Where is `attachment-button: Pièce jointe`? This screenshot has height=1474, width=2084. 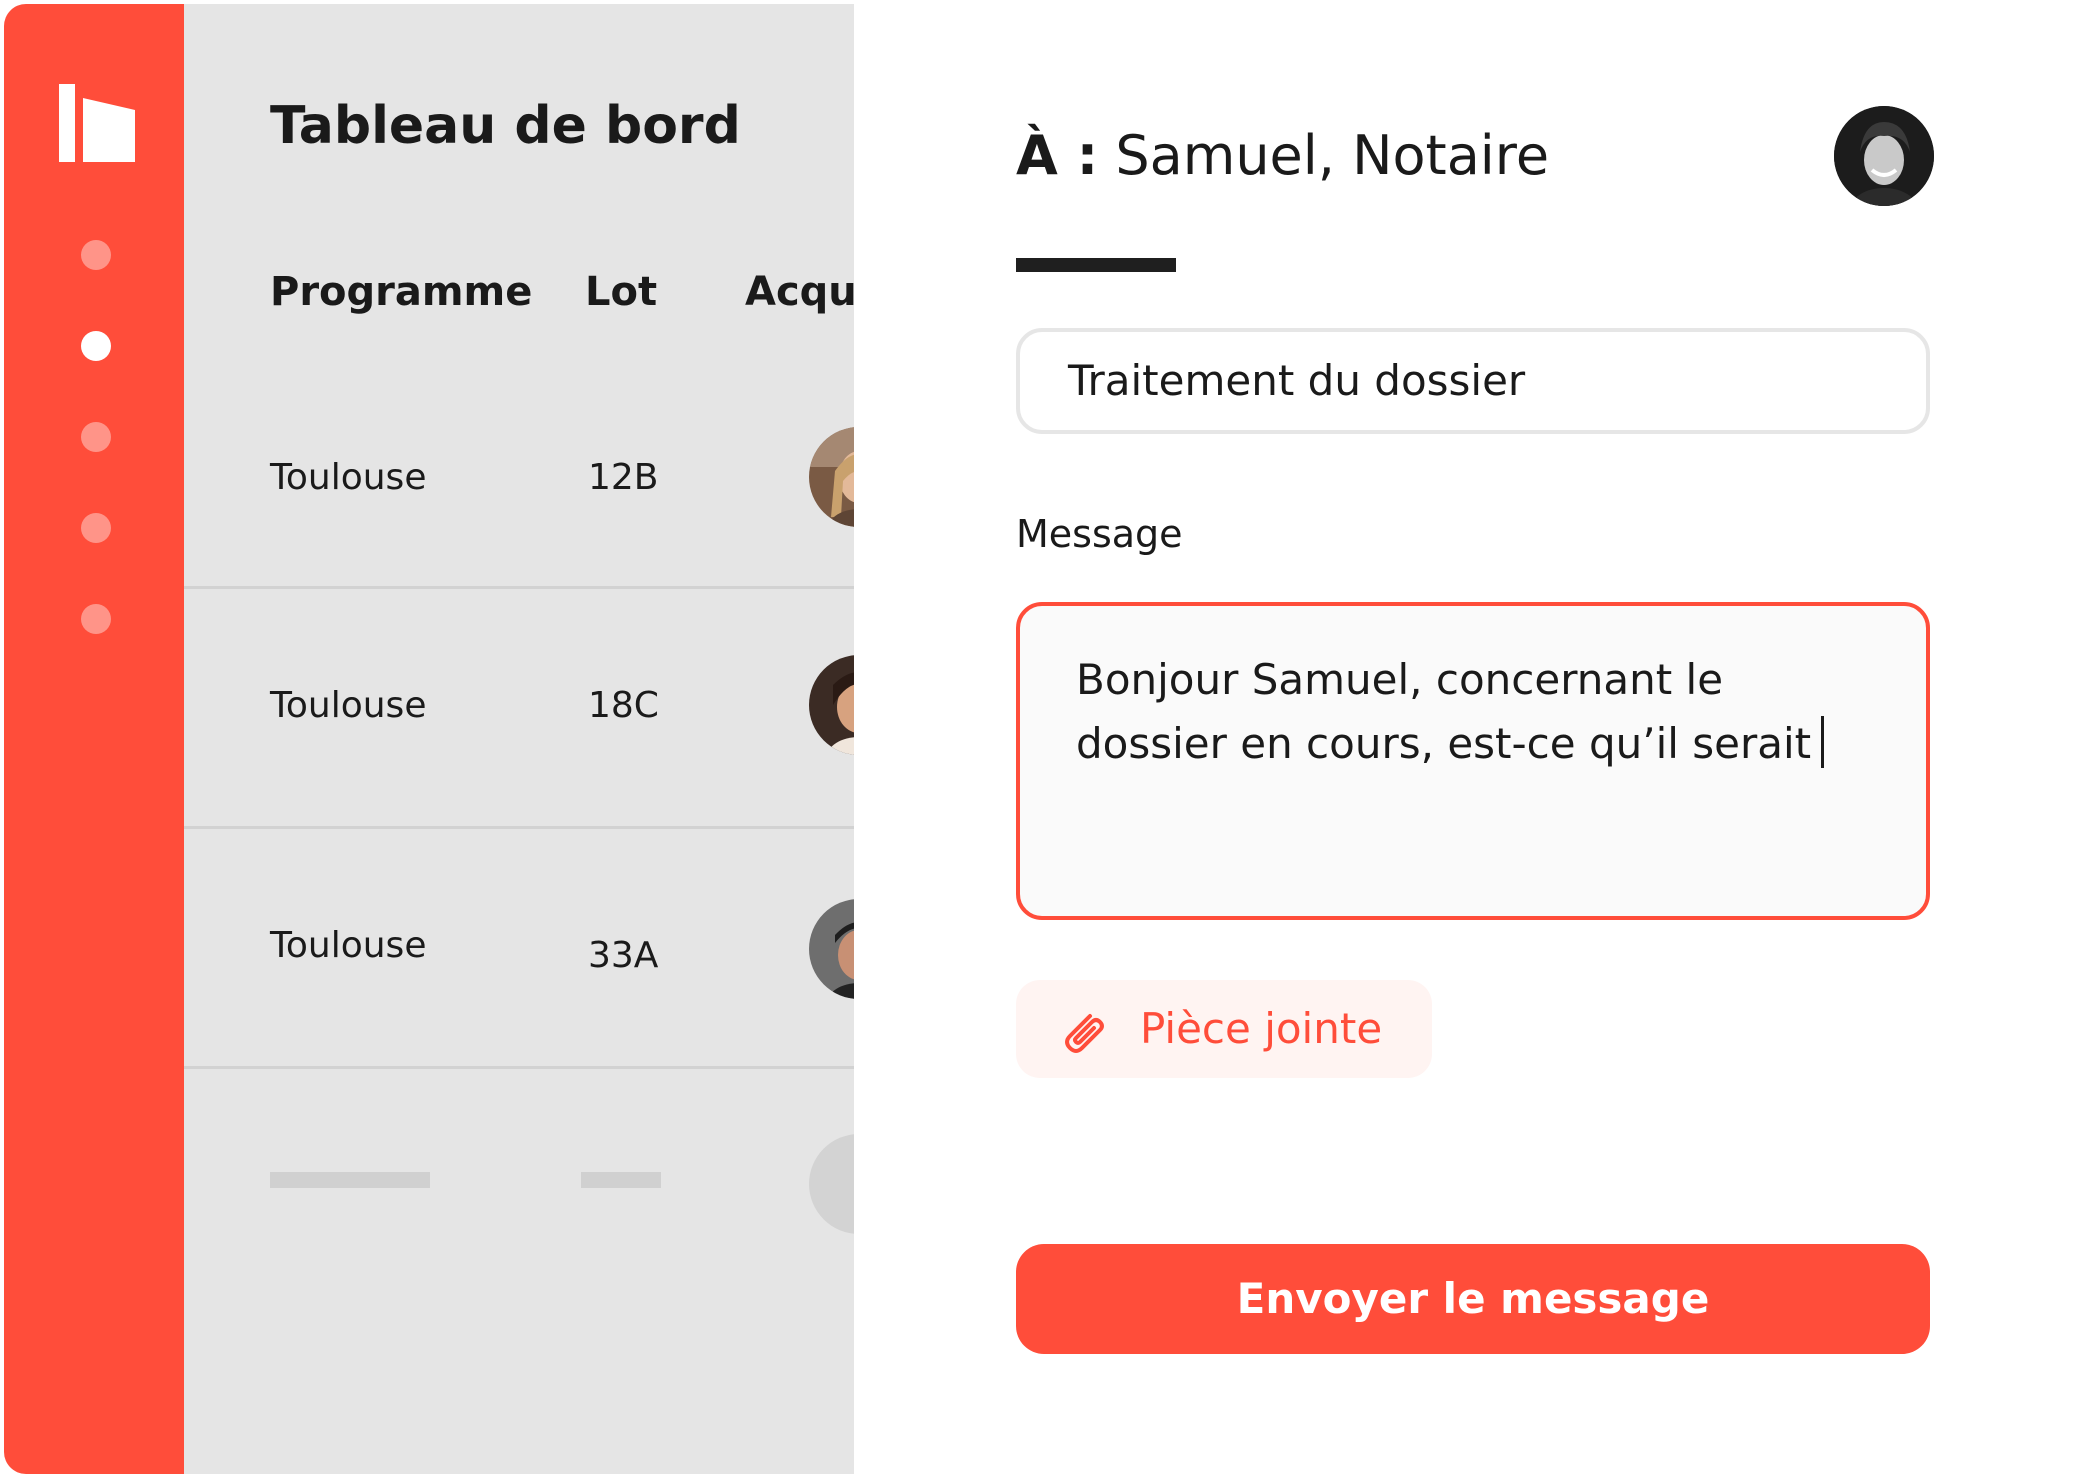
attachment-button: Pièce jointe is located at coordinates (1224, 1029).